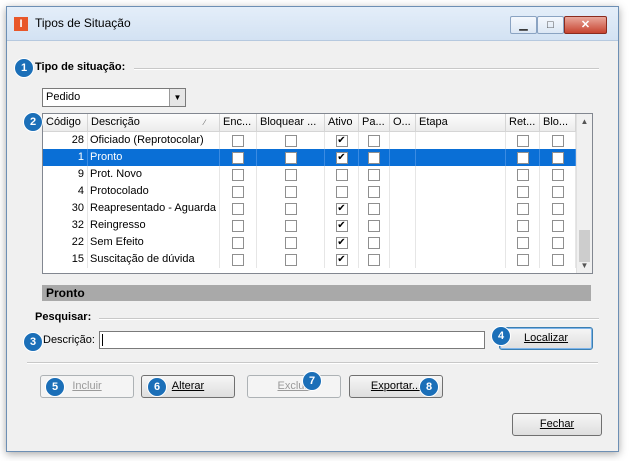  Describe the element at coordinates (114, 97) in the screenshot. I see `tipo-situacao-select: Pedido ▼` at that location.